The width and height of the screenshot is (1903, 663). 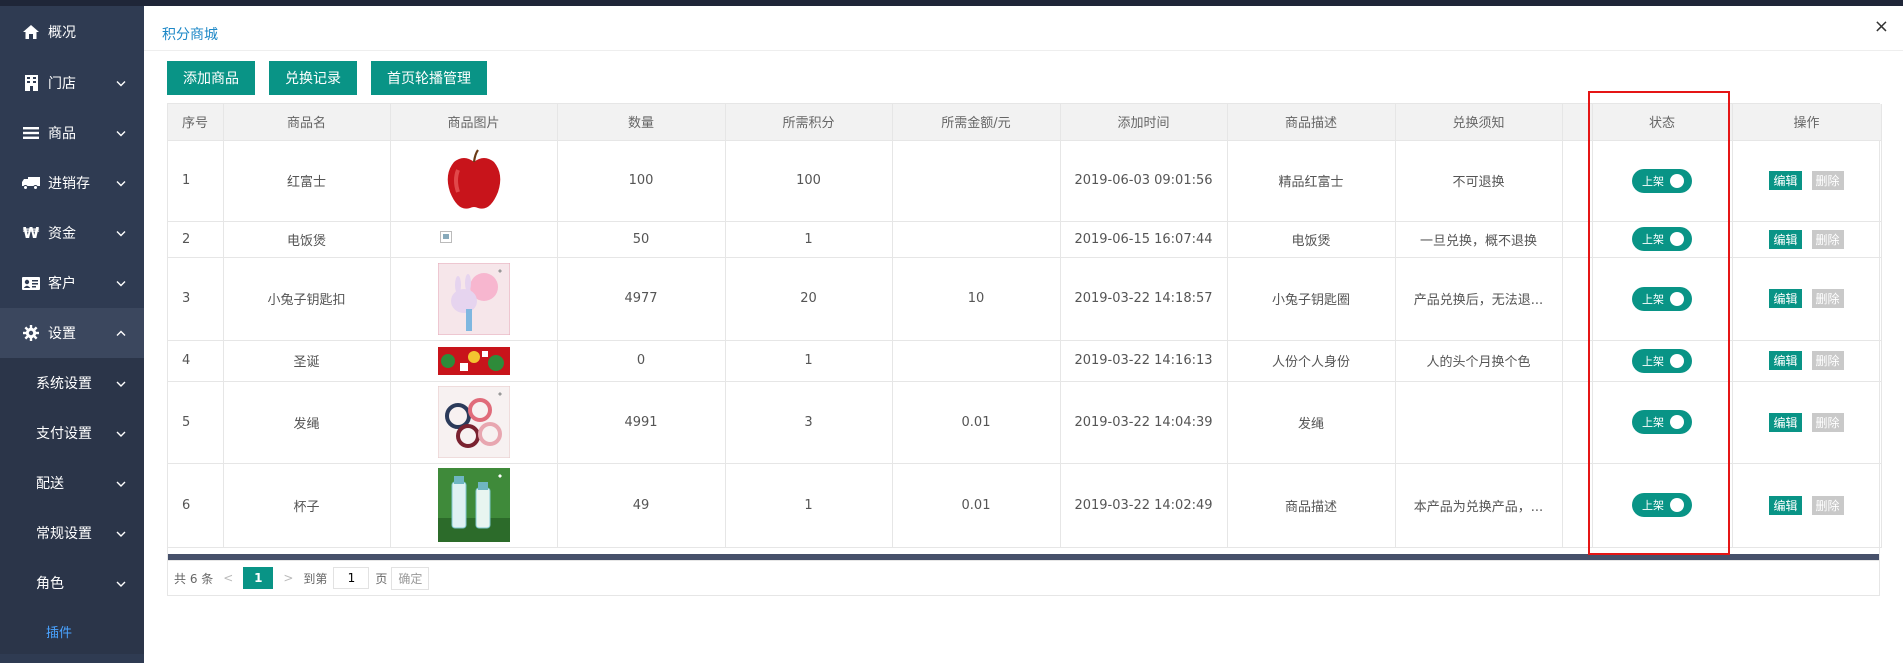 I want to click on cell-time: 2019-06-03 09:01:56, so click(x=1144, y=181).